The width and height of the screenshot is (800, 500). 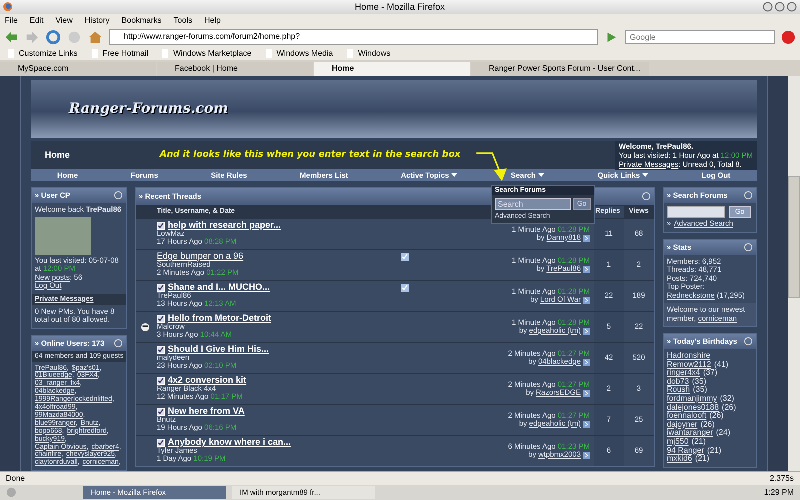 I want to click on user-link: iwantaranger, so click(x=690, y=433).